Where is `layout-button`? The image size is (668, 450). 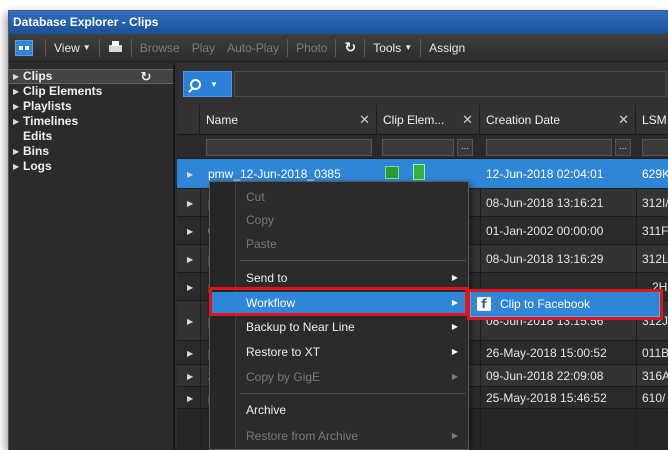 layout-button is located at coordinates (26, 48).